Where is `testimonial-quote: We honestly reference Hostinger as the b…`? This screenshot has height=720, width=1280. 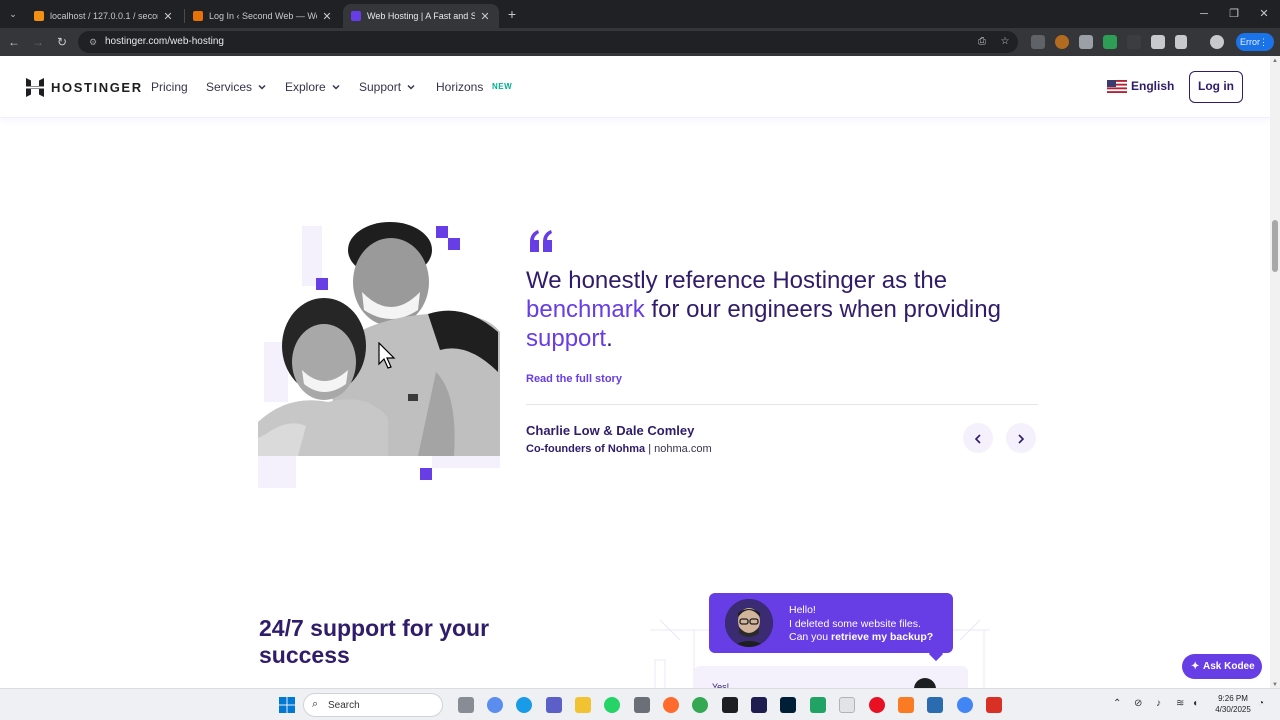
testimonial-quote: We honestly reference Hostinger as the b… is located at coordinates (786, 309).